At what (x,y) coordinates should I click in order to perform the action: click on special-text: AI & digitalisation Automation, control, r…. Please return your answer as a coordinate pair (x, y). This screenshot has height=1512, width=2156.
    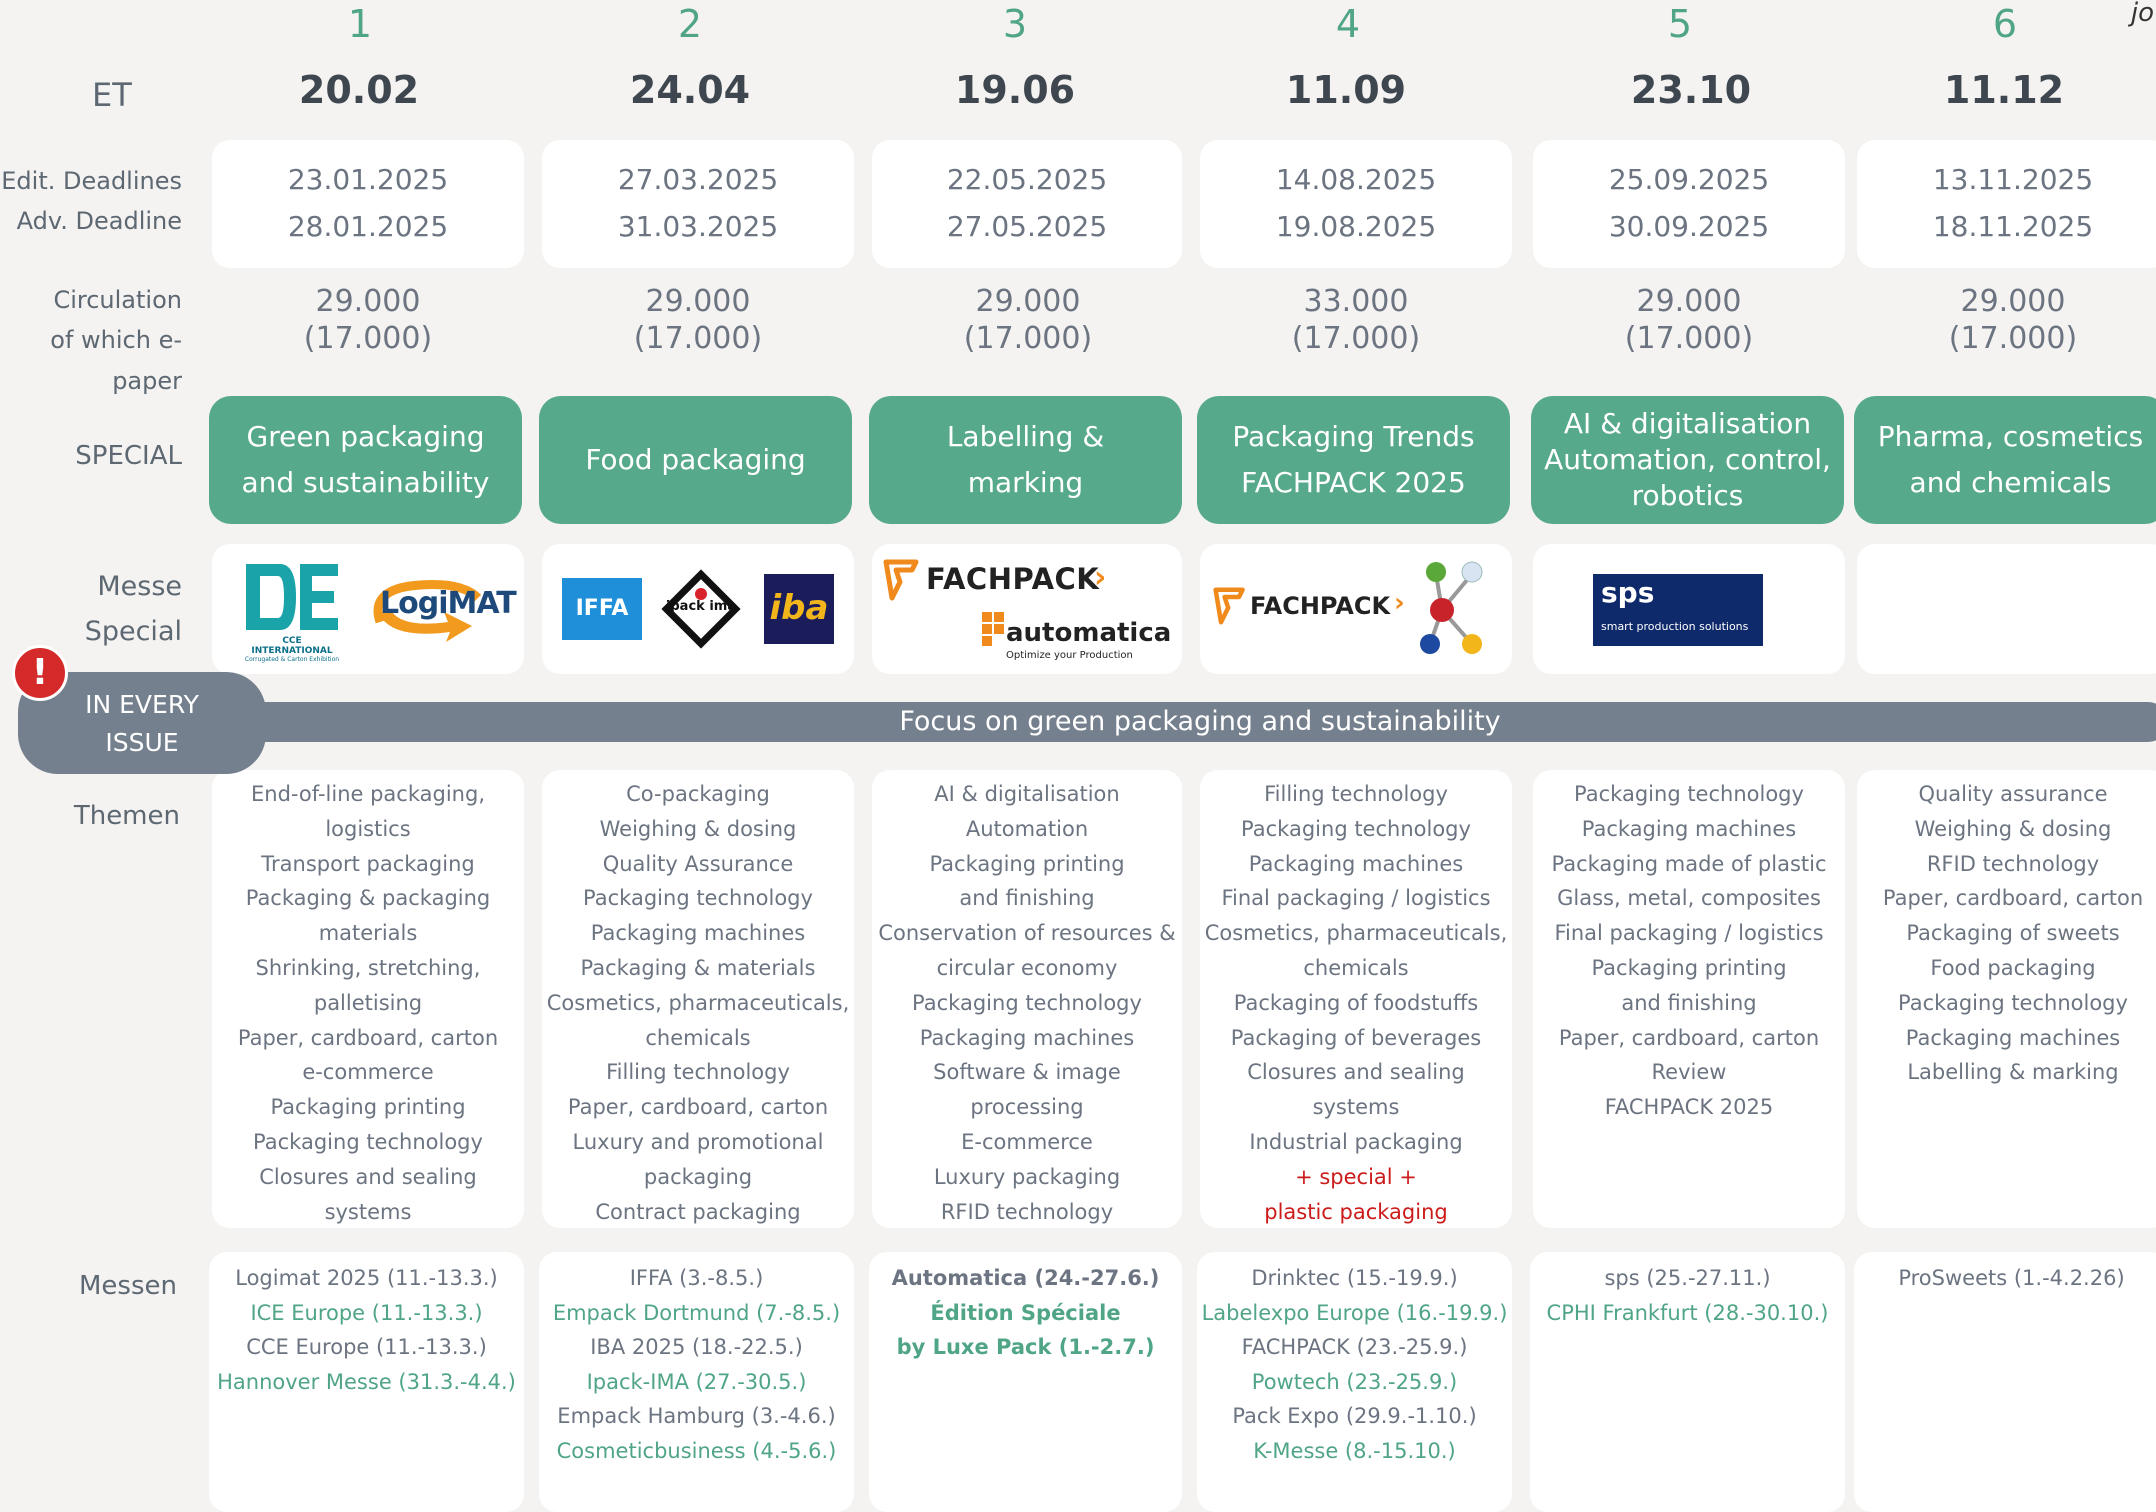
    Looking at the image, I should click on (1687, 460).